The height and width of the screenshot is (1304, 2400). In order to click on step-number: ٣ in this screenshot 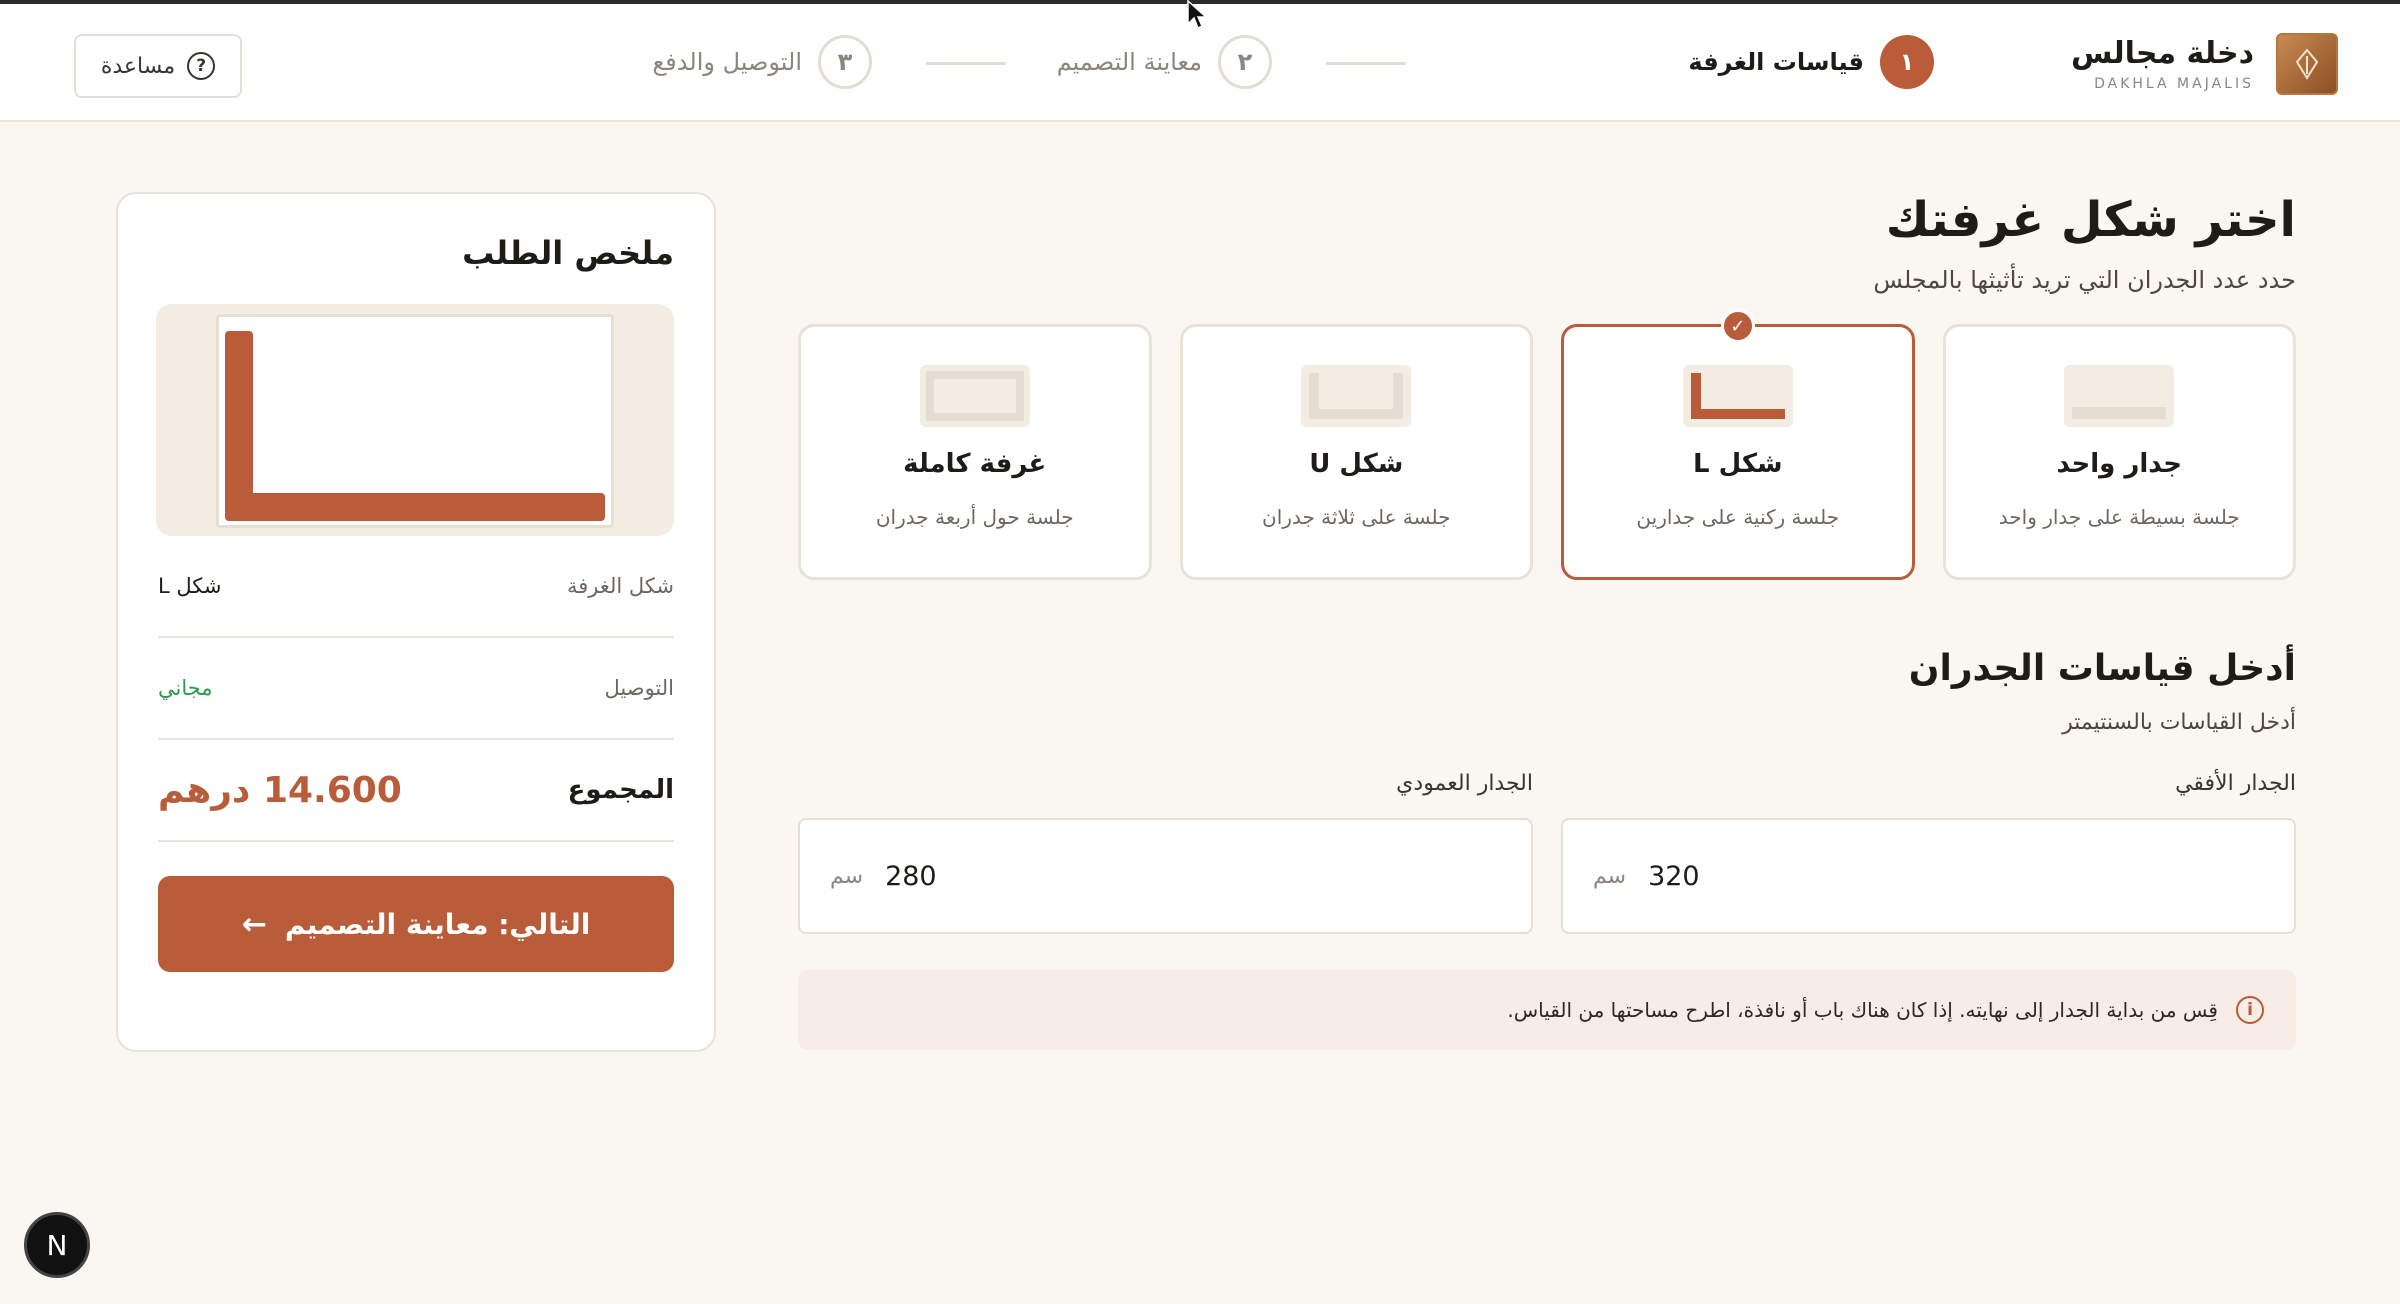, I will do `click(845, 62)`.